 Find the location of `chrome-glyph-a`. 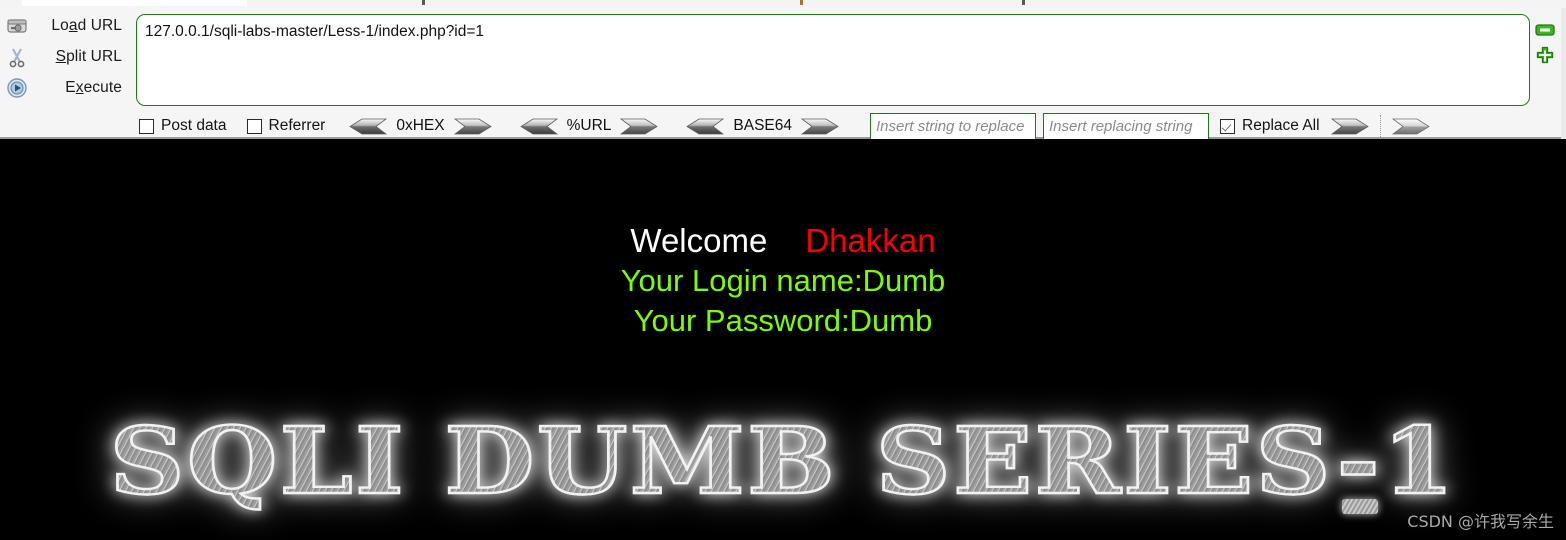

chrome-glyph-a is located at coordinates (423, 2).